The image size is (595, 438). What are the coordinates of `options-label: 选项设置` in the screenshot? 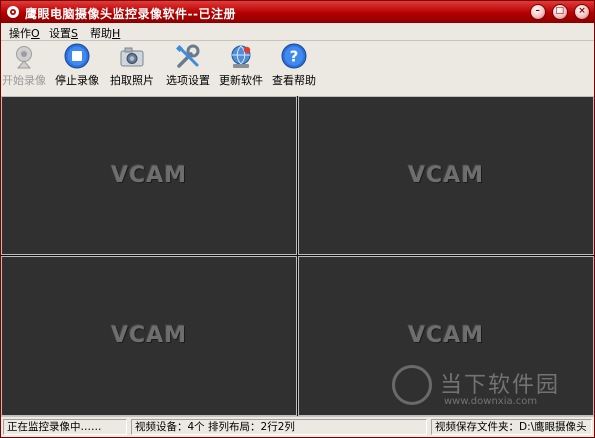 It's located at (188, 80).